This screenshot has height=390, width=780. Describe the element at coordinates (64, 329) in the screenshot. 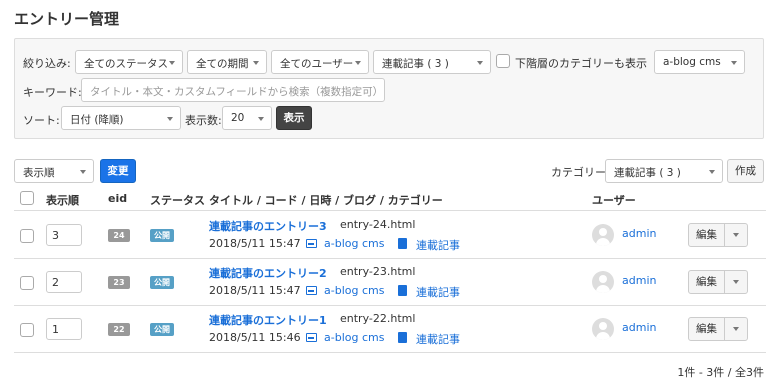

I see `order-input: 1` at that location.